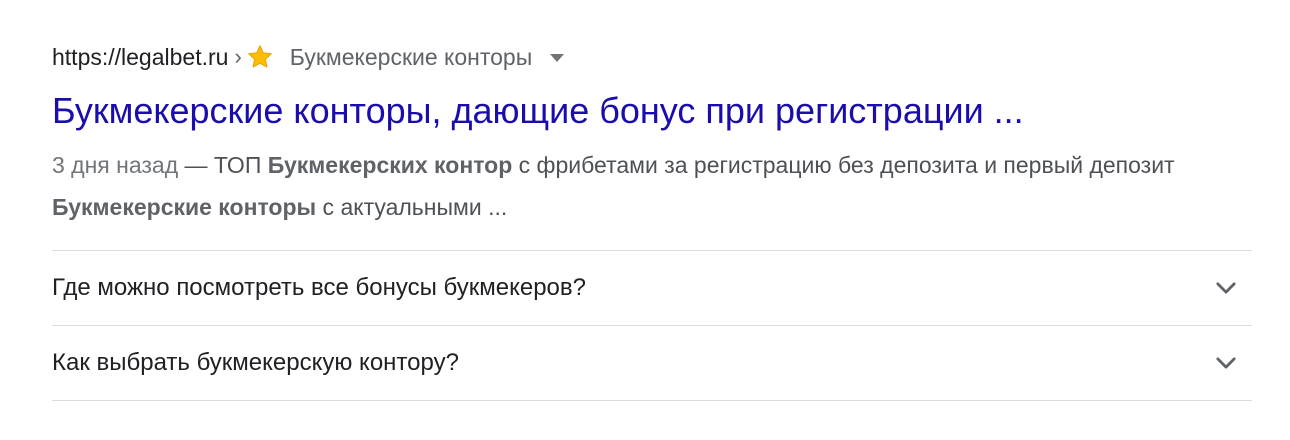  What do you see at coordinates (255, 362) in the screenshot?
I see `faq-question: Как выбрать букмекерскую контору?` at bounding box center [255, 362].